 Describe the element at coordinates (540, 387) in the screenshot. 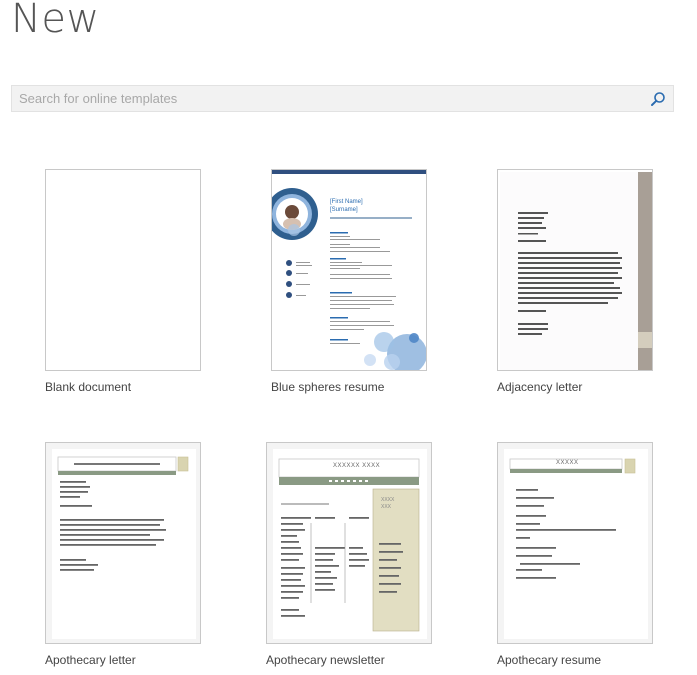

I see `template-label: Adjacency letter` at that location.